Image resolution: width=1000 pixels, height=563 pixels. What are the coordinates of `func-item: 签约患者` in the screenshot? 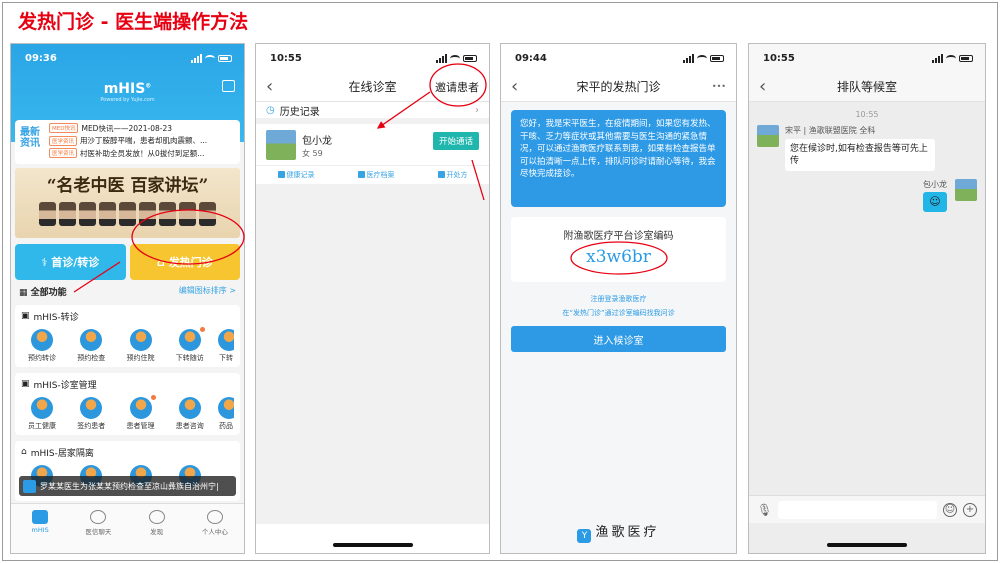 It's located at (91, 414).